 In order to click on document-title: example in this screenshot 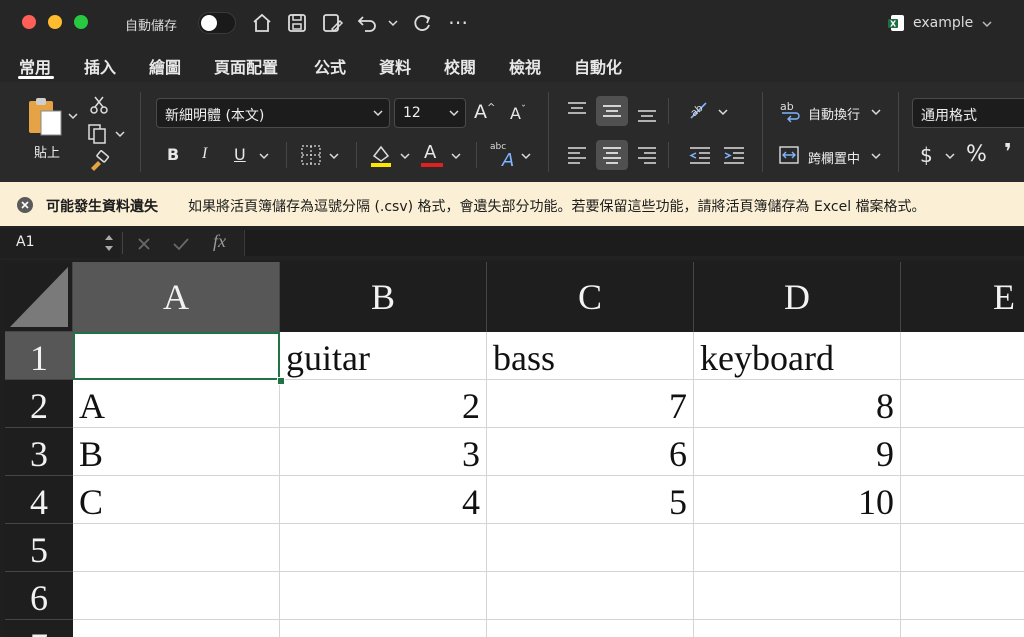, I will do `click(943, 23)`.